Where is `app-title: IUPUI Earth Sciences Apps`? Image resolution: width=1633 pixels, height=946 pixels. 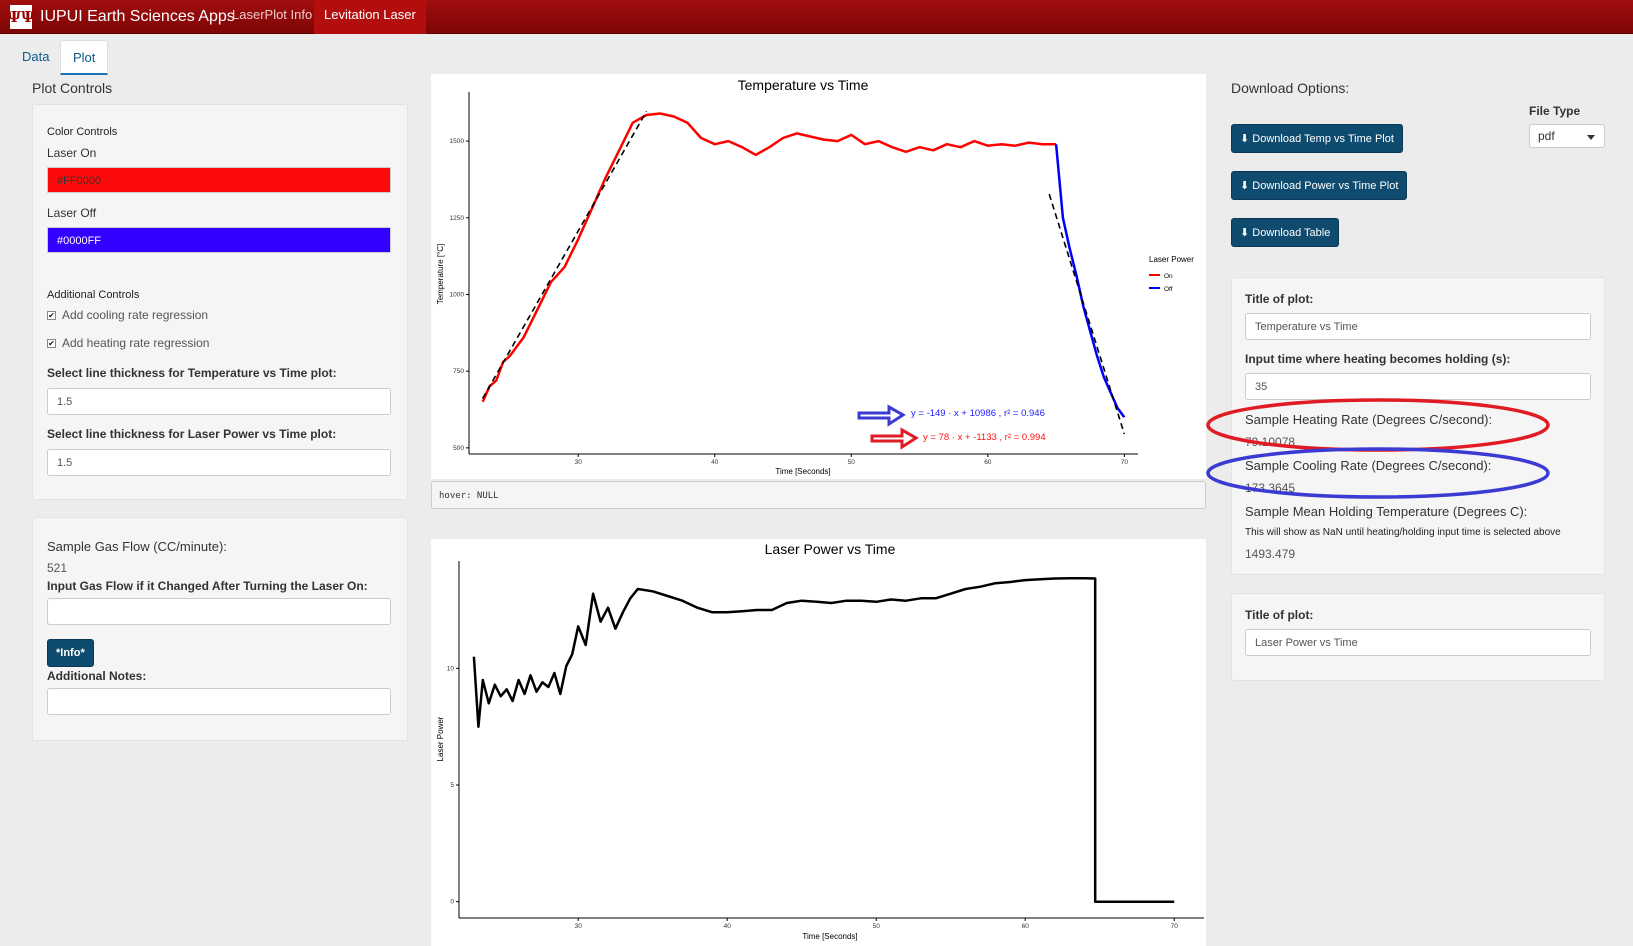
app-title: IUPUI Earth Sciences Apps is located at coordinates (137, 16).